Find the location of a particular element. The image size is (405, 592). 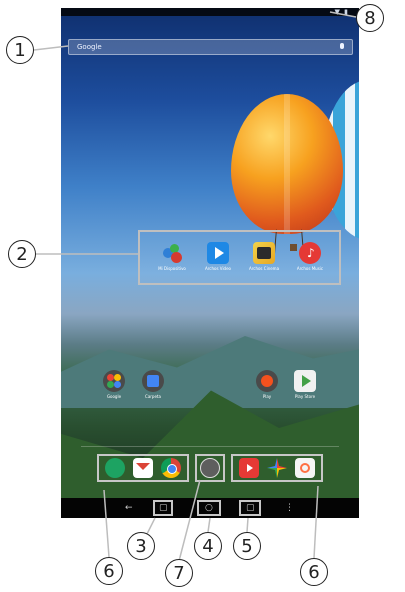

callout-6-left: 6 is located at coordinates (109, 571).